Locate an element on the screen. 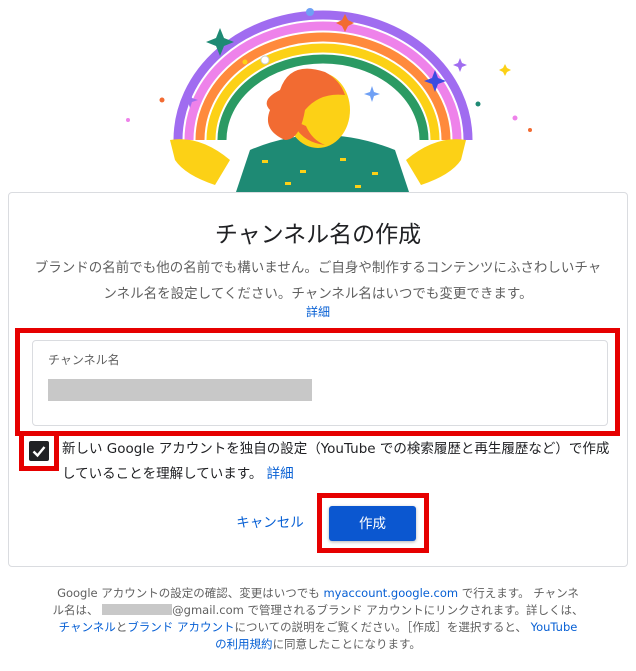 This screenshot has width=636, height=671. check-icon is located at coordinates (39, 452).